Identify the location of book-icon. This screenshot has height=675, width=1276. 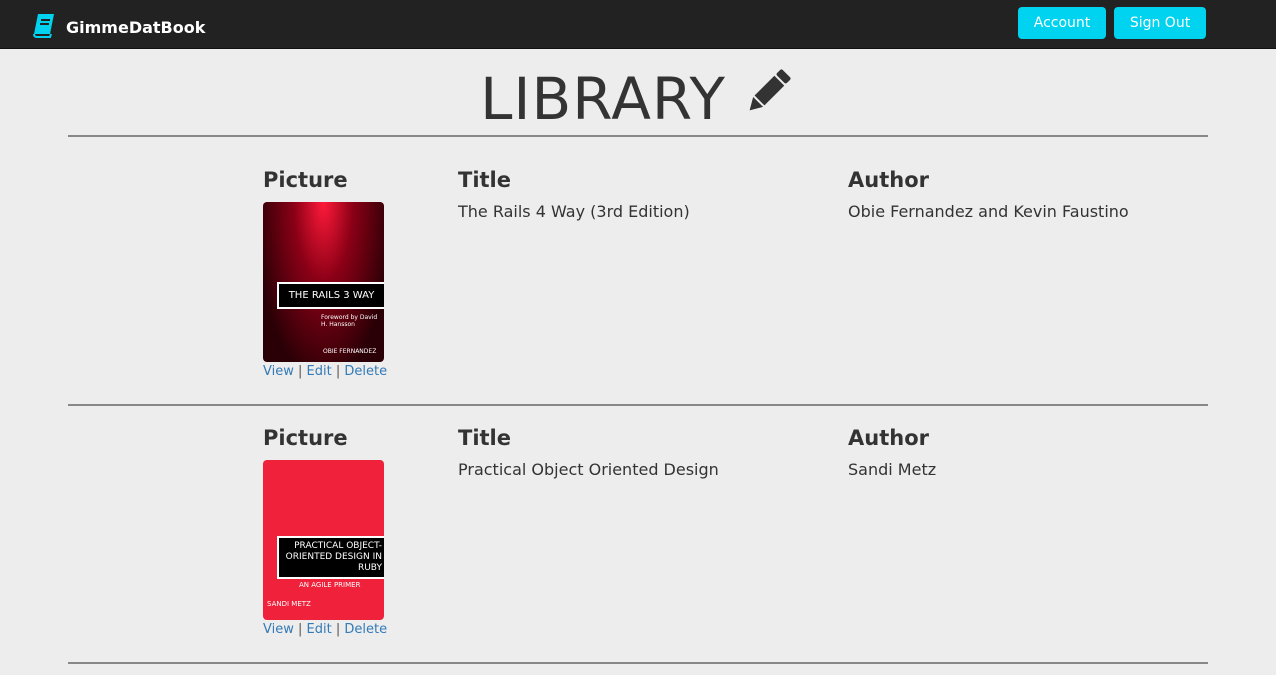
(44, 27).